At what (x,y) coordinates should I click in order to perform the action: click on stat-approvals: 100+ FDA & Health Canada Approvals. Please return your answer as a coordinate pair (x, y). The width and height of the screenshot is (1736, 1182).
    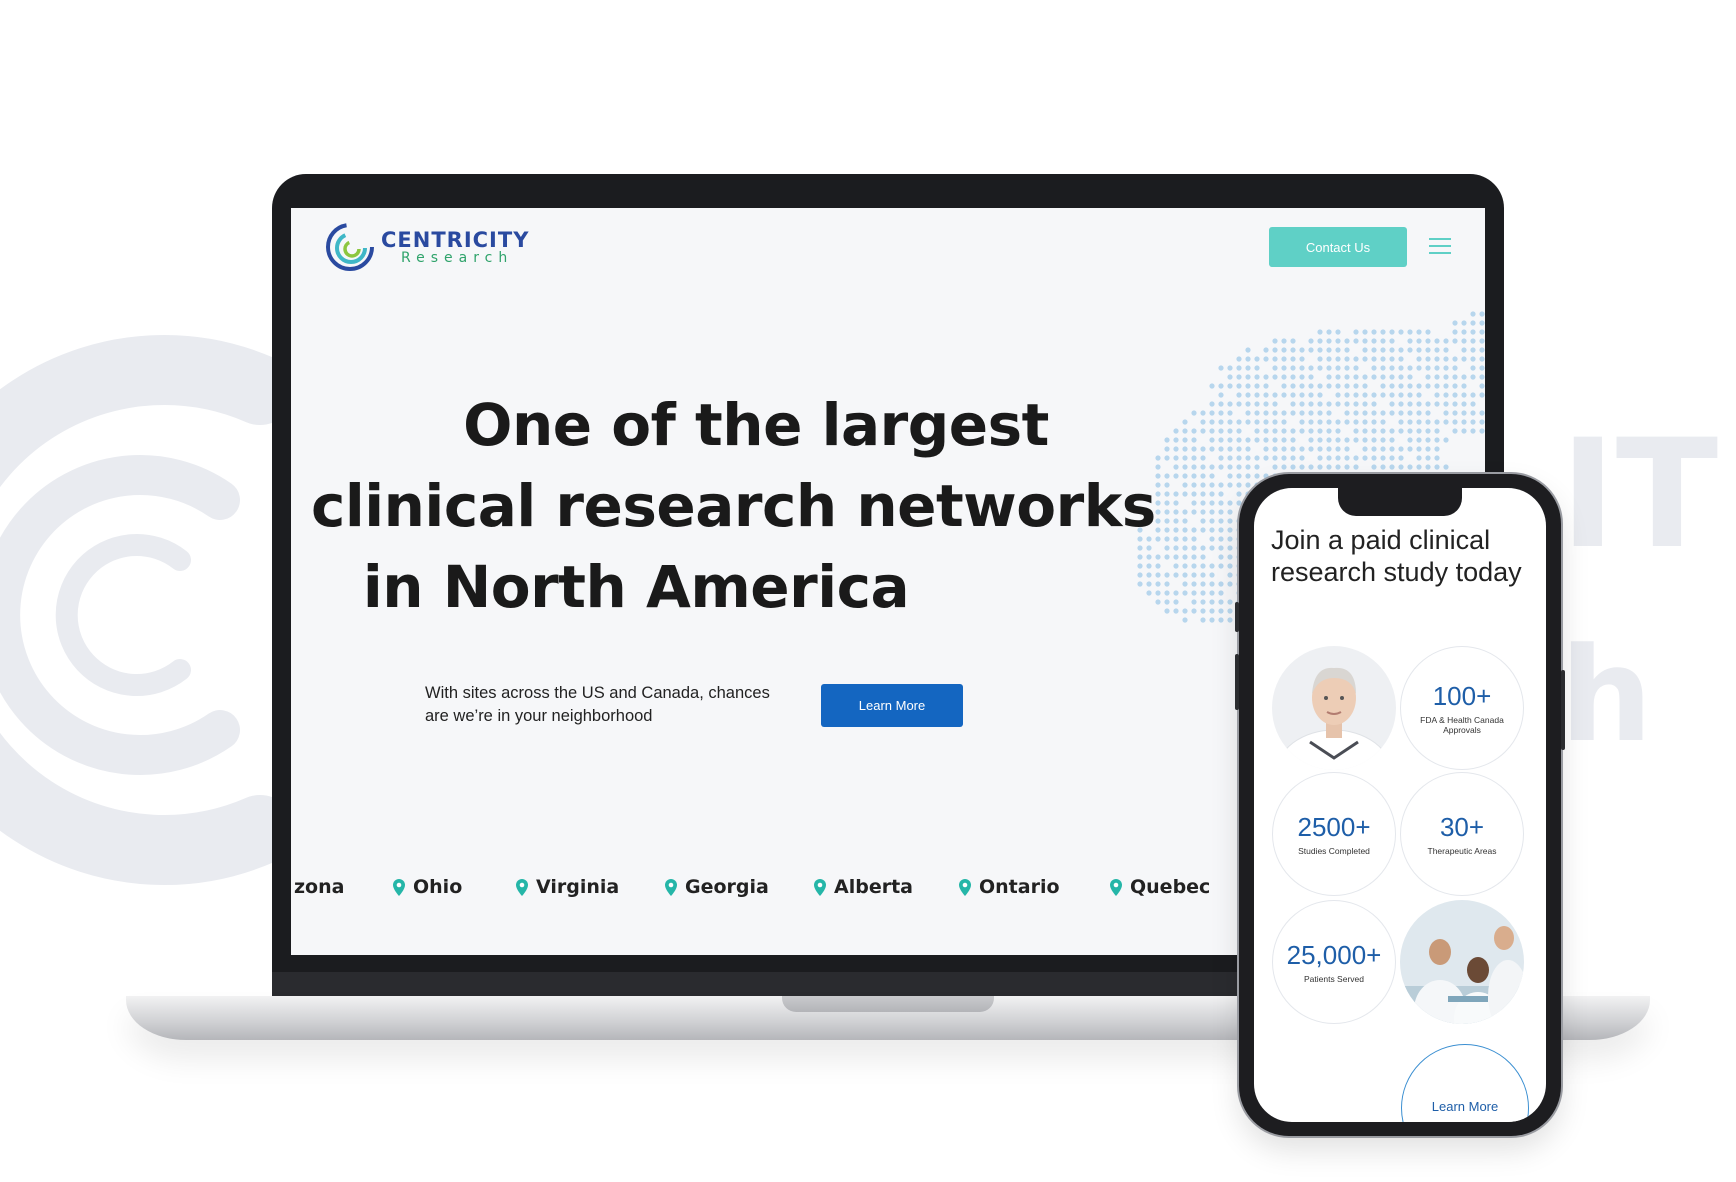
    Looking at the image, I should click on (1462, 708).